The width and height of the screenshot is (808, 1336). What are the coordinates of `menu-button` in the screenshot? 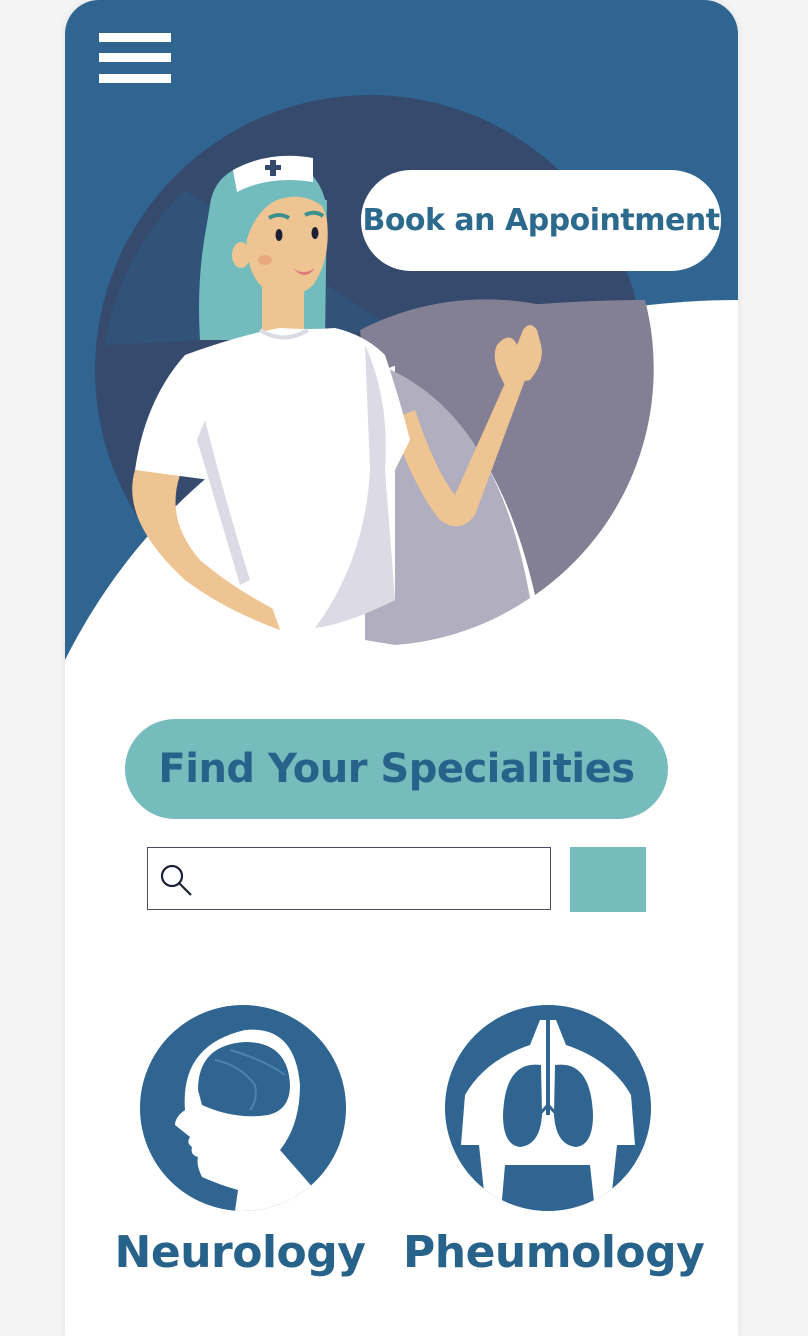 It's located at (133, 59).